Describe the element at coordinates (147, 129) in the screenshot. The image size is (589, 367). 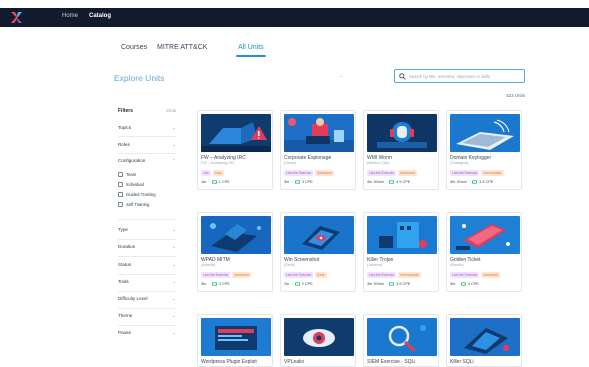
I see `filter-topics: Topics ⌄` at that location.